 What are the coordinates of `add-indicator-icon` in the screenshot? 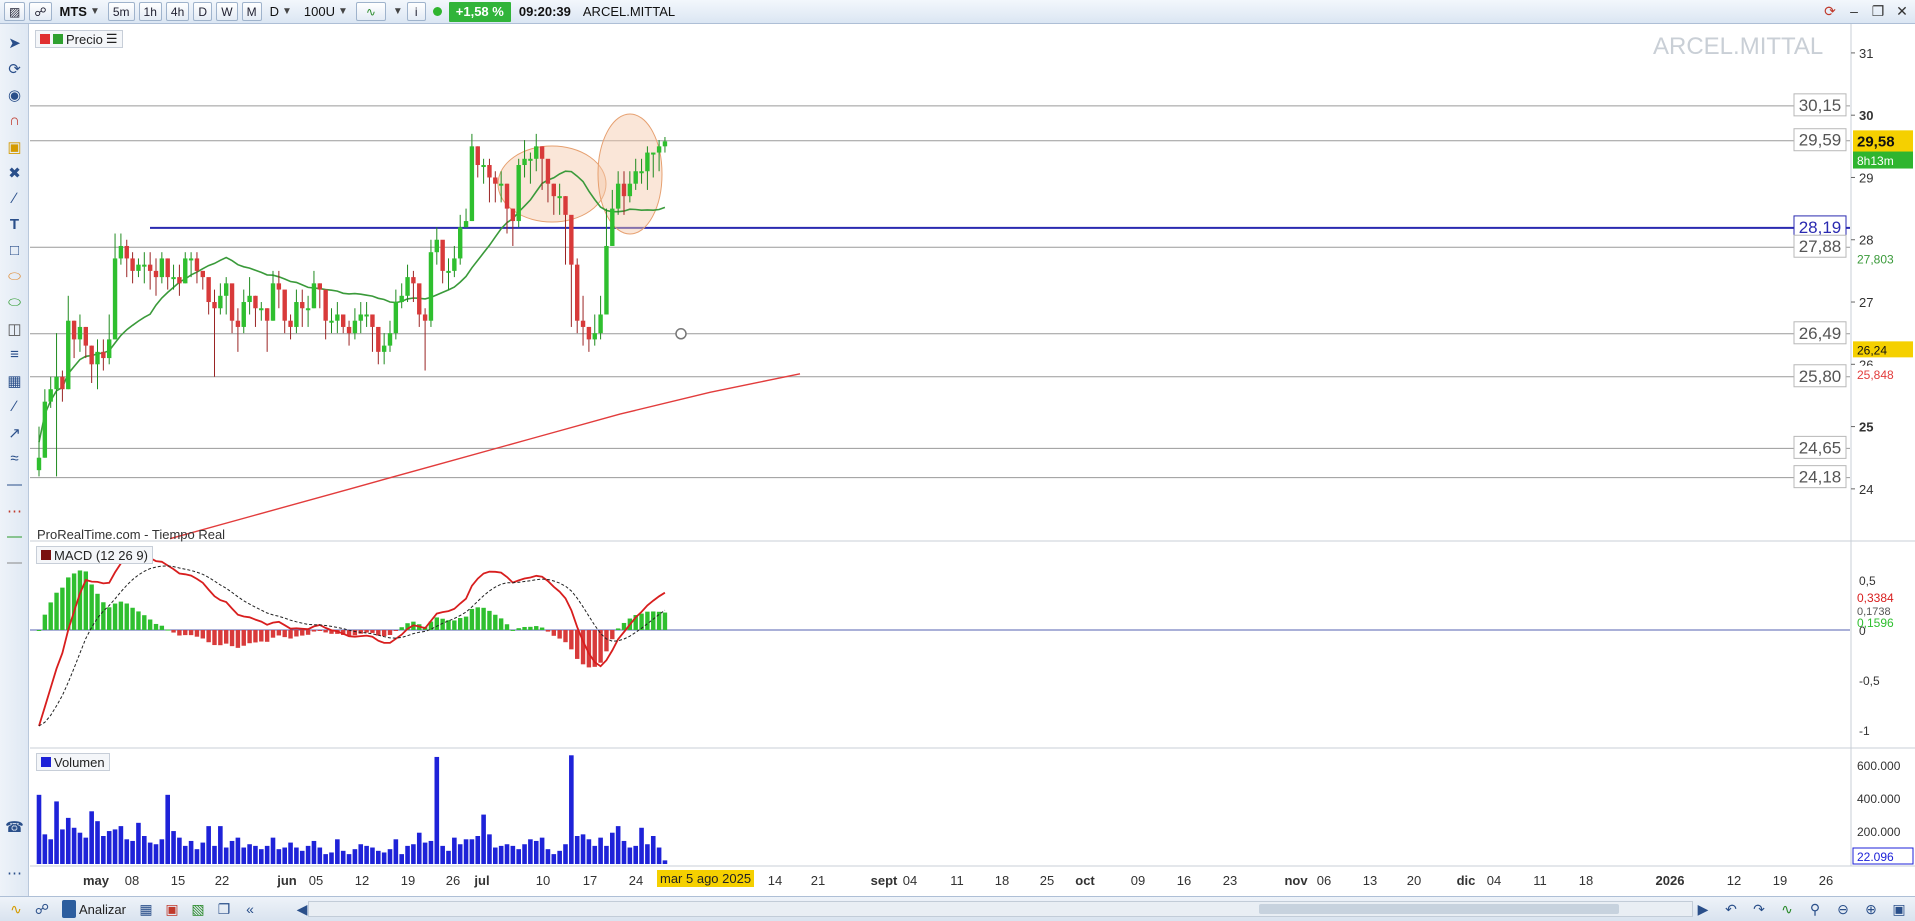 It's located at (58, 39).